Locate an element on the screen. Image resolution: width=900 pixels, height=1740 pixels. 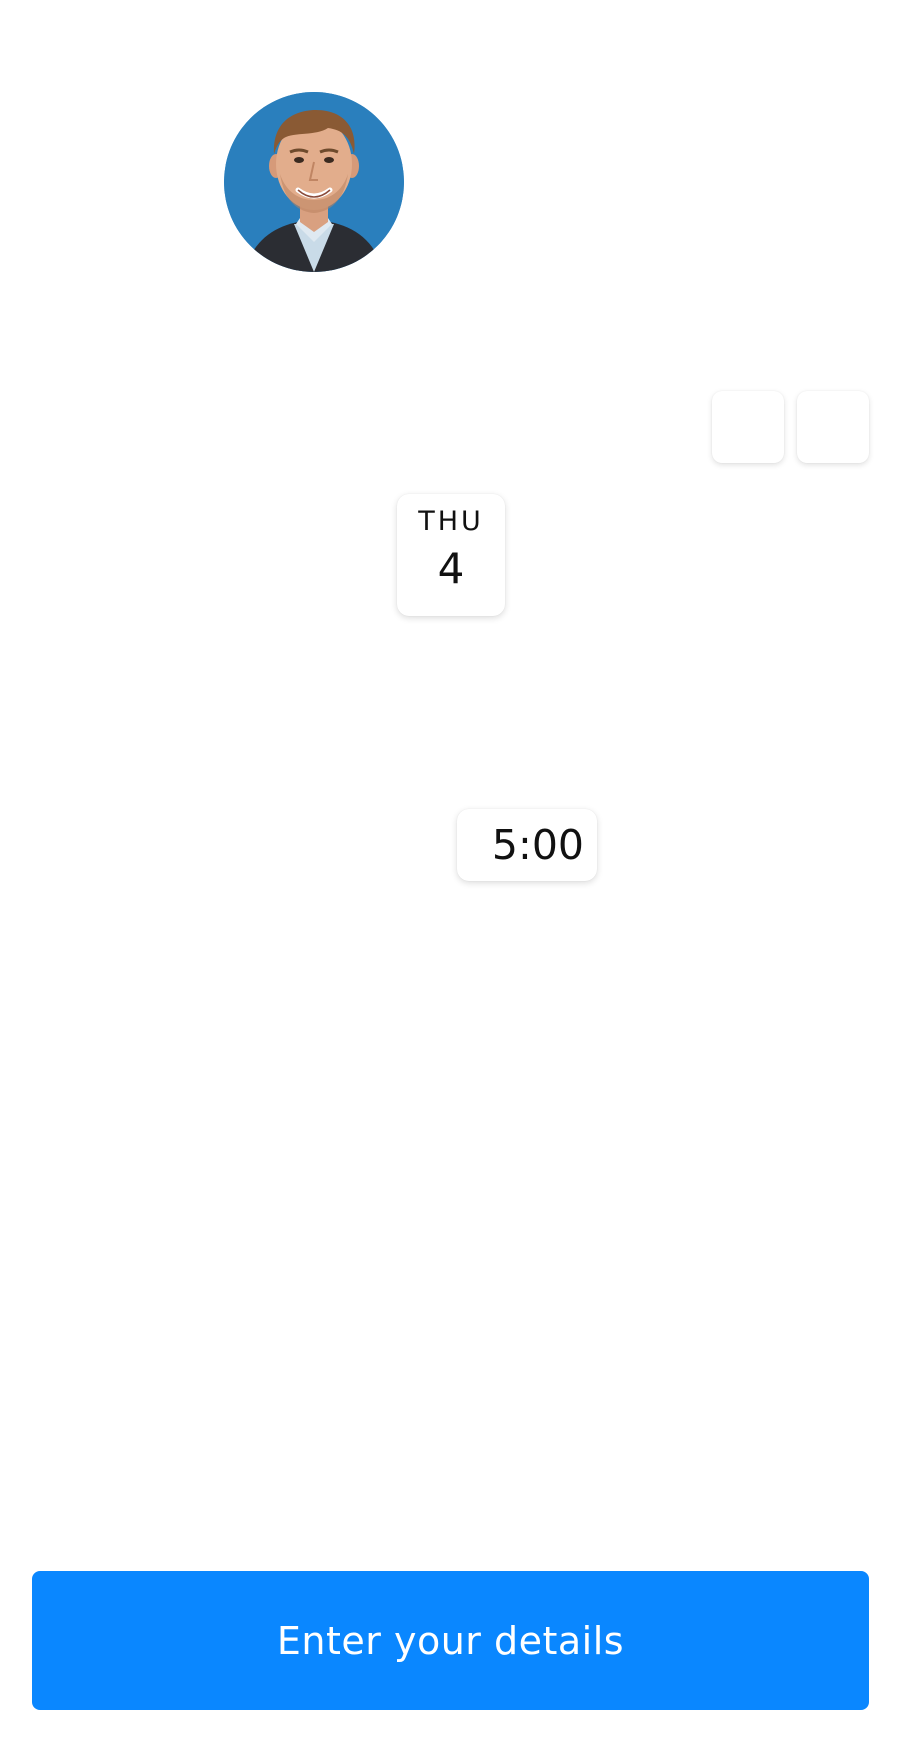
day-number-label: 4 is located at coordinates (451, 568).